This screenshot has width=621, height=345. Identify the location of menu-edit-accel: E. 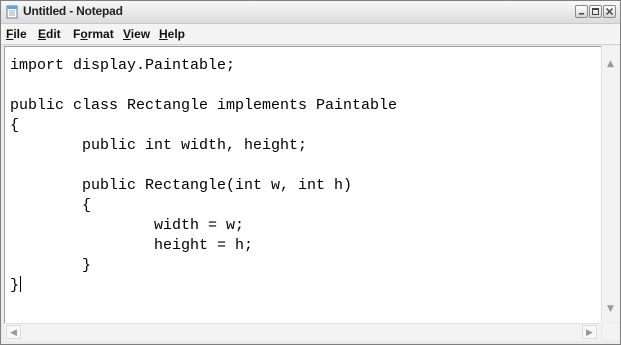
(42, 34).